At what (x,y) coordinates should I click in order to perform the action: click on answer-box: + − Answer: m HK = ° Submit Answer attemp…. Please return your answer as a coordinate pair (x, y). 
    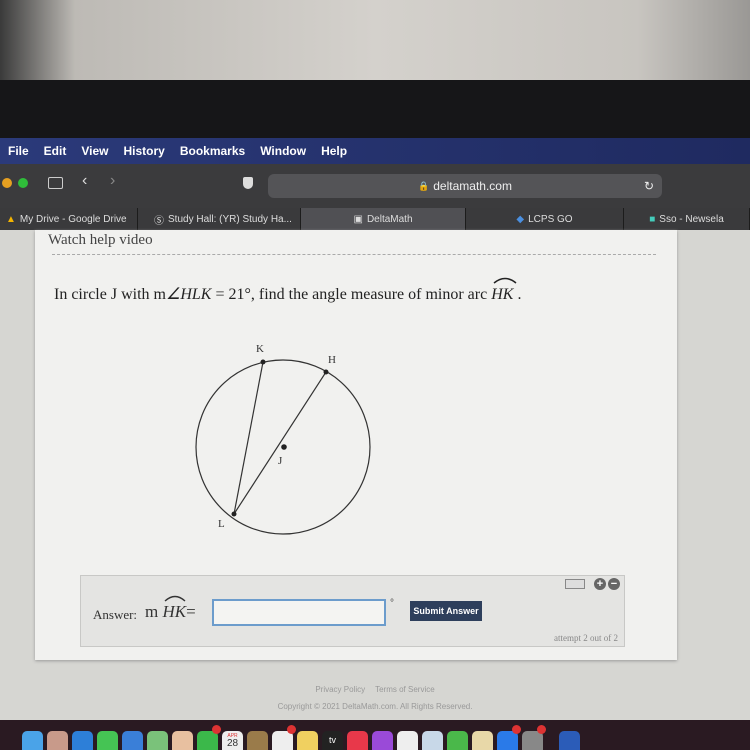
    Looking at the image, I should click on (352, 611).